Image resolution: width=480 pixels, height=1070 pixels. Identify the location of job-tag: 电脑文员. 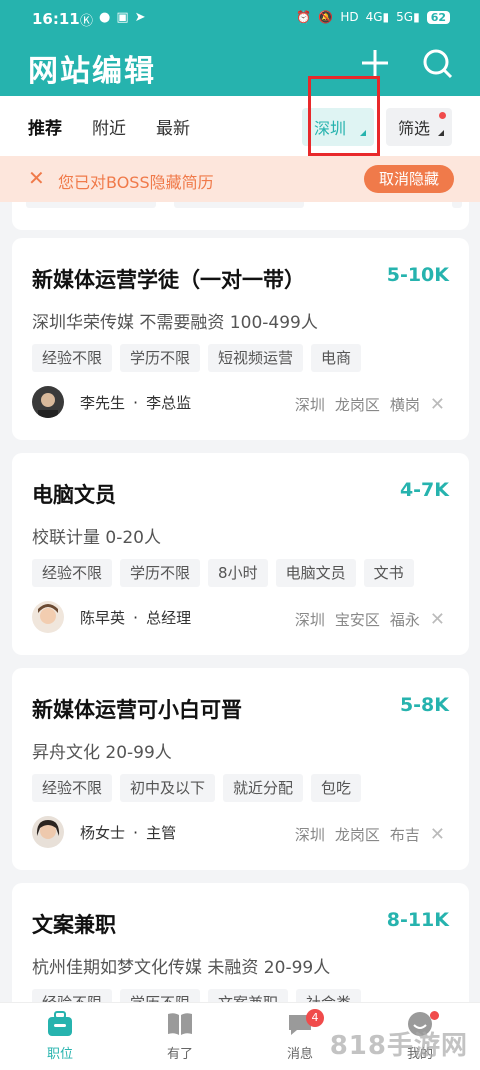
(315, 573).